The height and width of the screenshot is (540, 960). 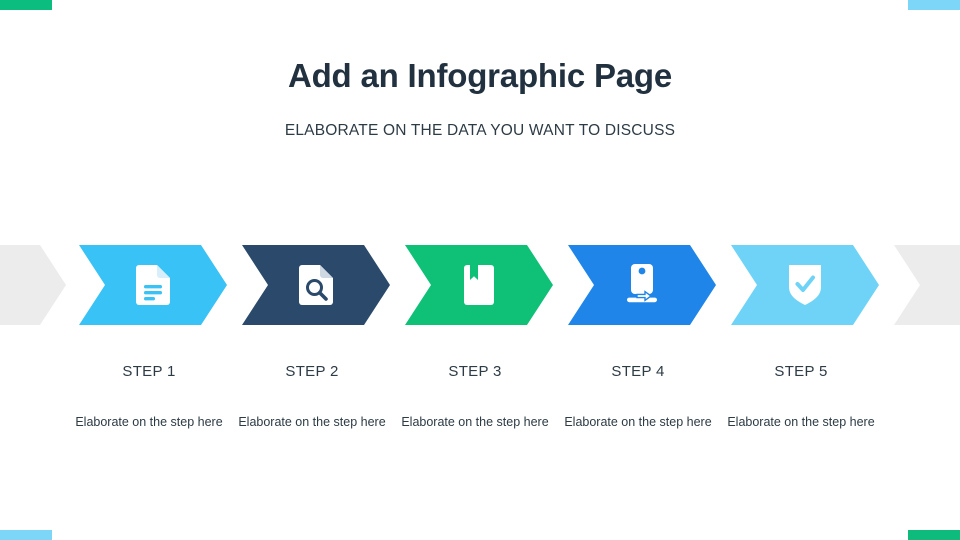 What do you see at coordinates (312, 397) in the screenshot?
I see `step-label-column-2: STEP 2 Elaborate on the step here` at bounding box center [312, 397].